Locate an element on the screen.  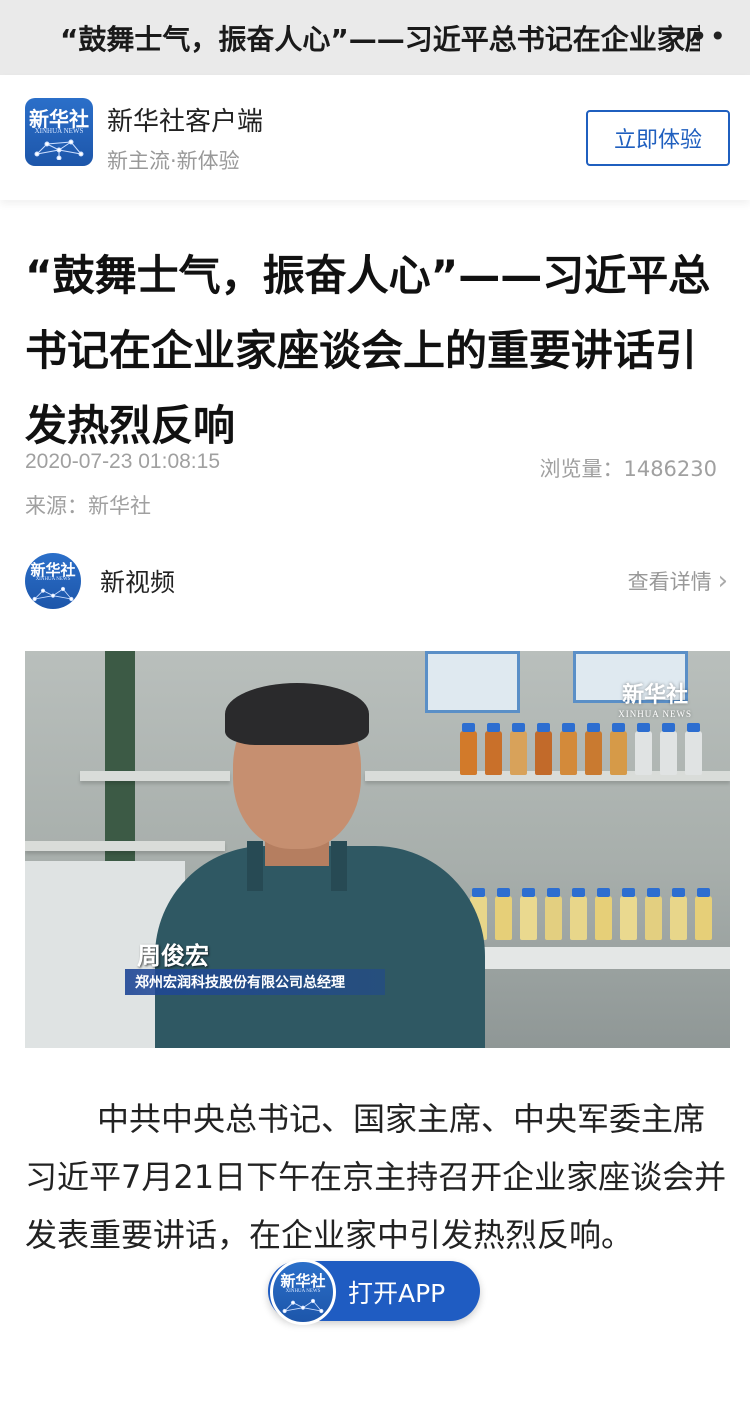
open-app-logo-en: XINHUA NEWS is located at coordinates (303, 1291).